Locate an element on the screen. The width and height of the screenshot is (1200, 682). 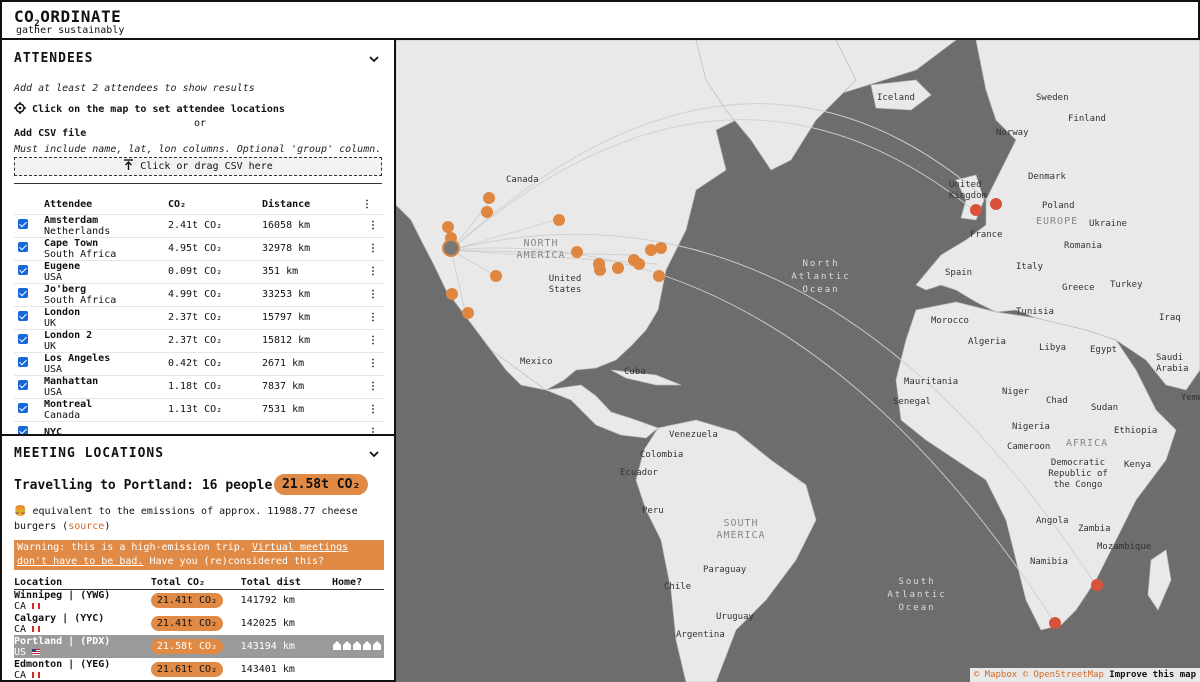
country-label: Colombia is located at coordinates (662, 455).